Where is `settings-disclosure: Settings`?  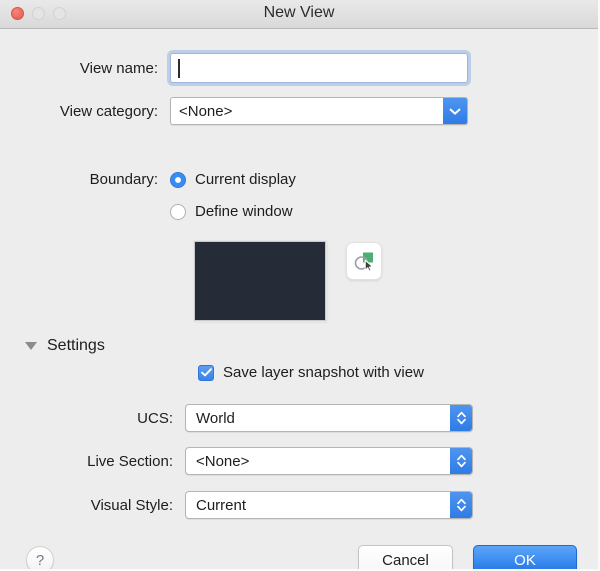 settings-disclosure: Settings is located at coordinates (65, 346).